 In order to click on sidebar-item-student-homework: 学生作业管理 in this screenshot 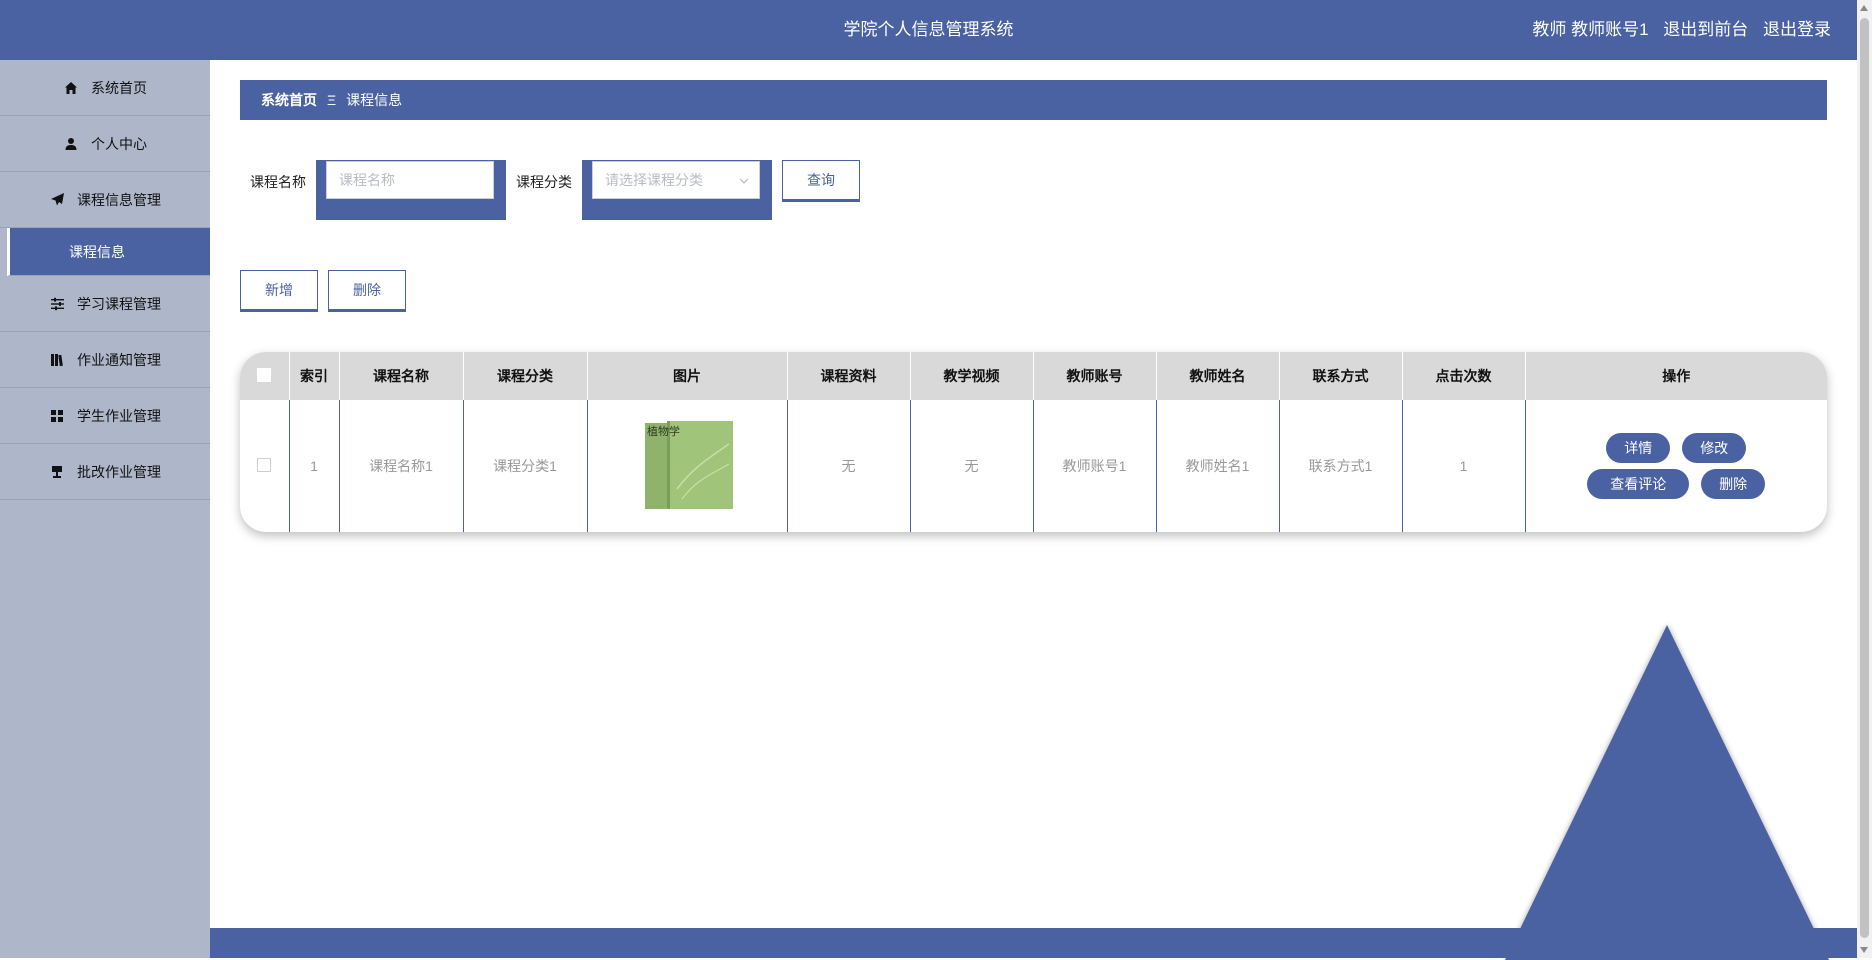, I will do `click(105, 416)`.